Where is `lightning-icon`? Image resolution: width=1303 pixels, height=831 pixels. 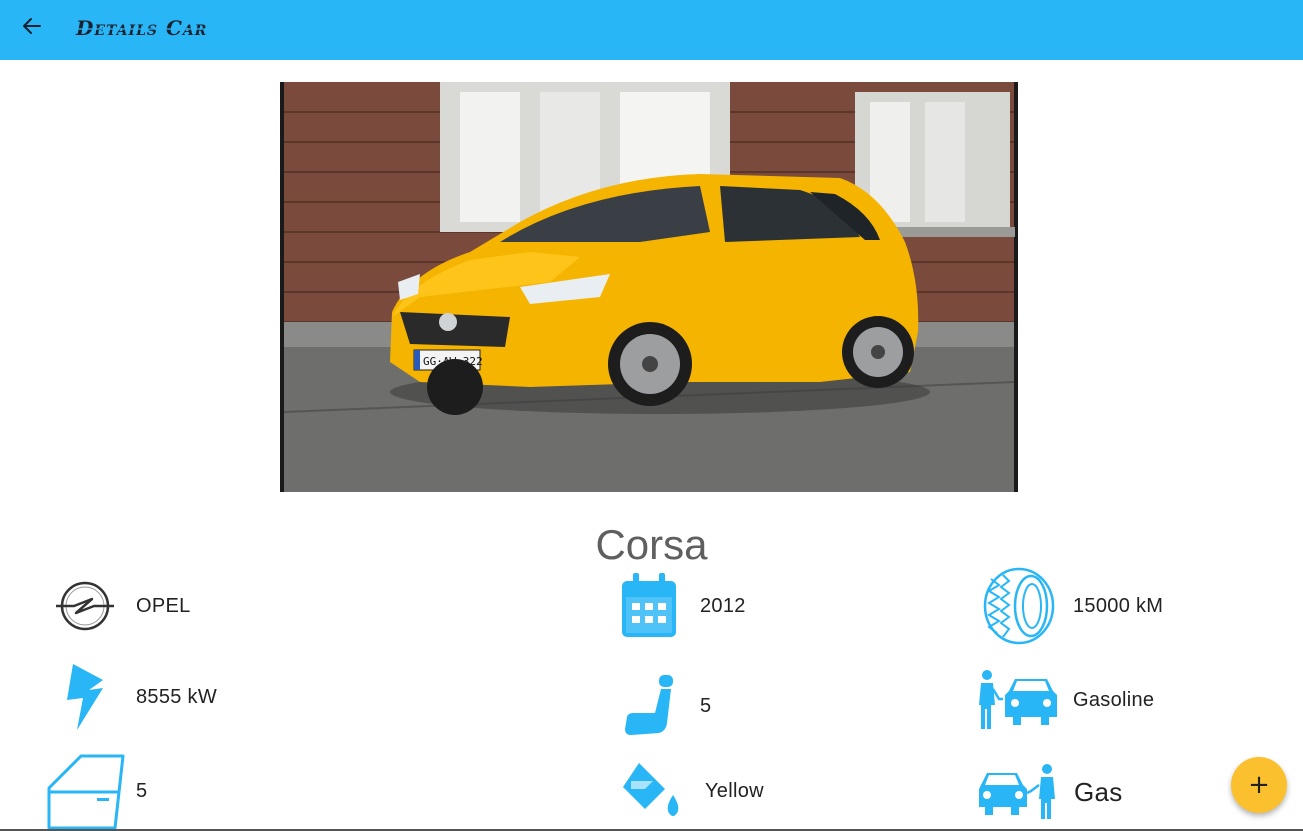
lightning-icon is located at coordinates (85, 697).